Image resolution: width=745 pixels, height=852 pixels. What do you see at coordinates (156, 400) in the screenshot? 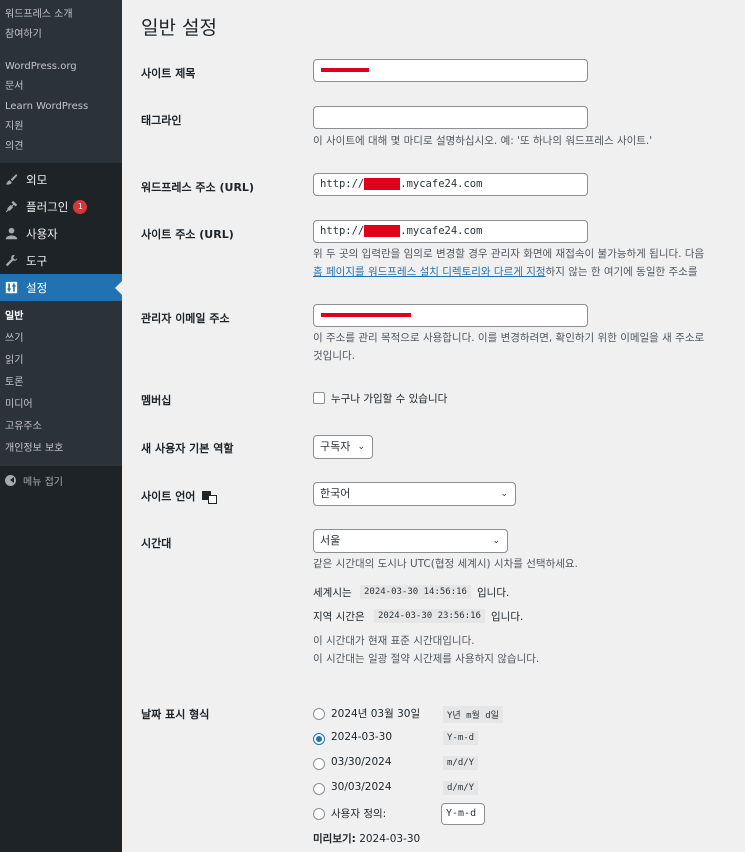
I see `membership-label: 멤버십` at bounding box center [156, 400].